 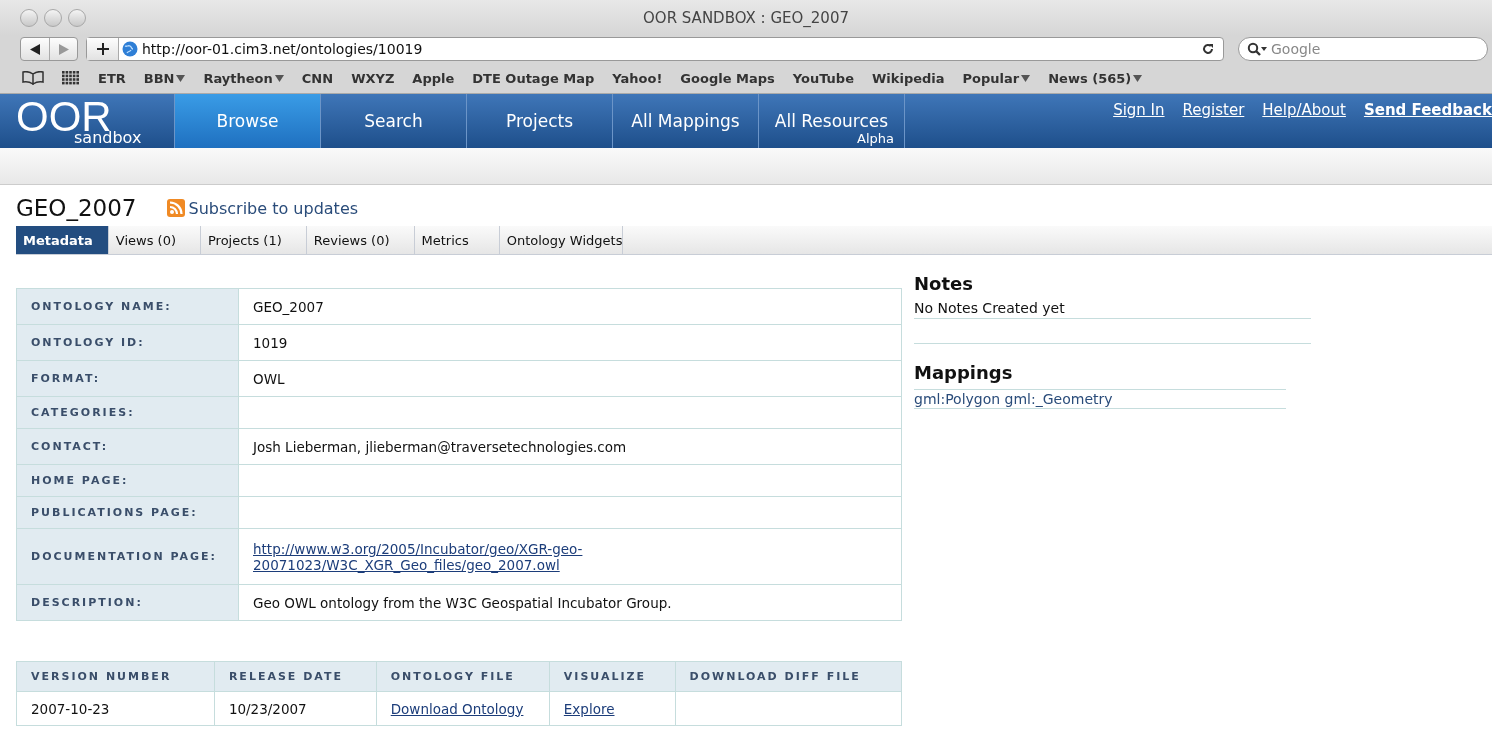 What do you see at coordinates (1257, 49) in the screenshot?
I see `search-icon` at bounding box center [1257, 49].